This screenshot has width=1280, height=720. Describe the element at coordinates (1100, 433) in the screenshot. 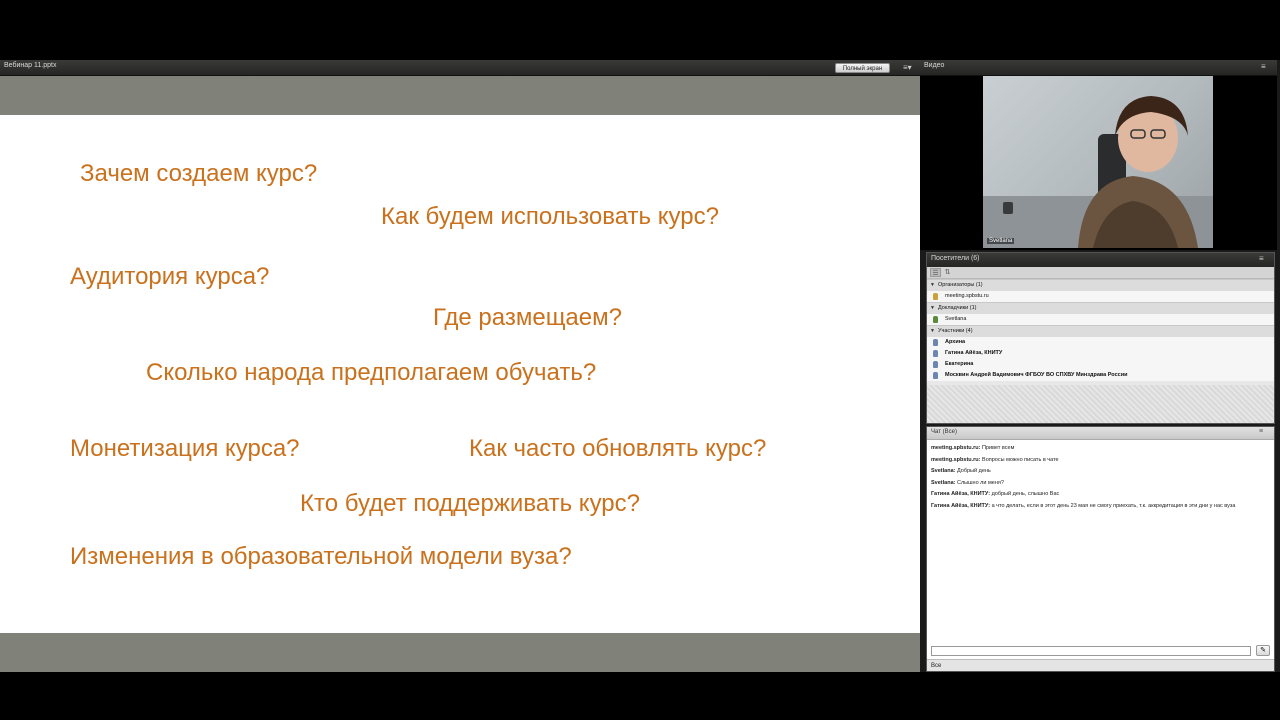

I see `chat-titlebar: Чат (Все) ≡` at that location.